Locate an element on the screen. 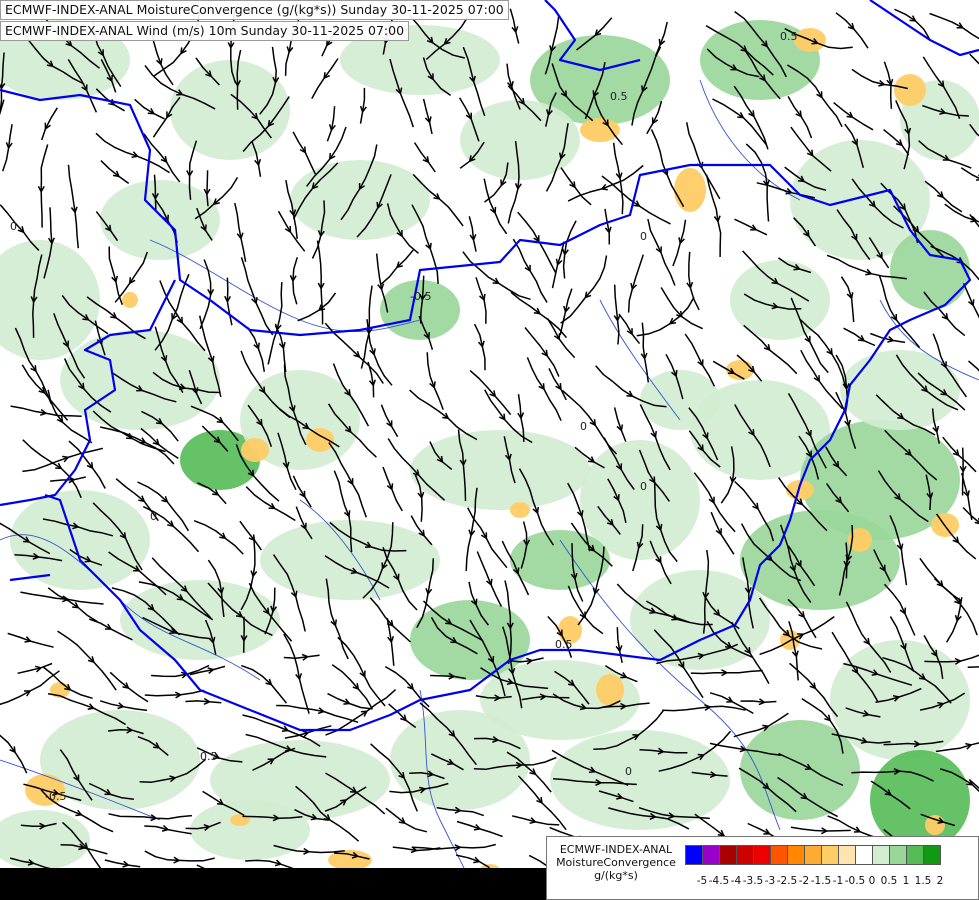  legend-model: ECMWF-INDEX-ANAL is located at coordinates (616, 849).